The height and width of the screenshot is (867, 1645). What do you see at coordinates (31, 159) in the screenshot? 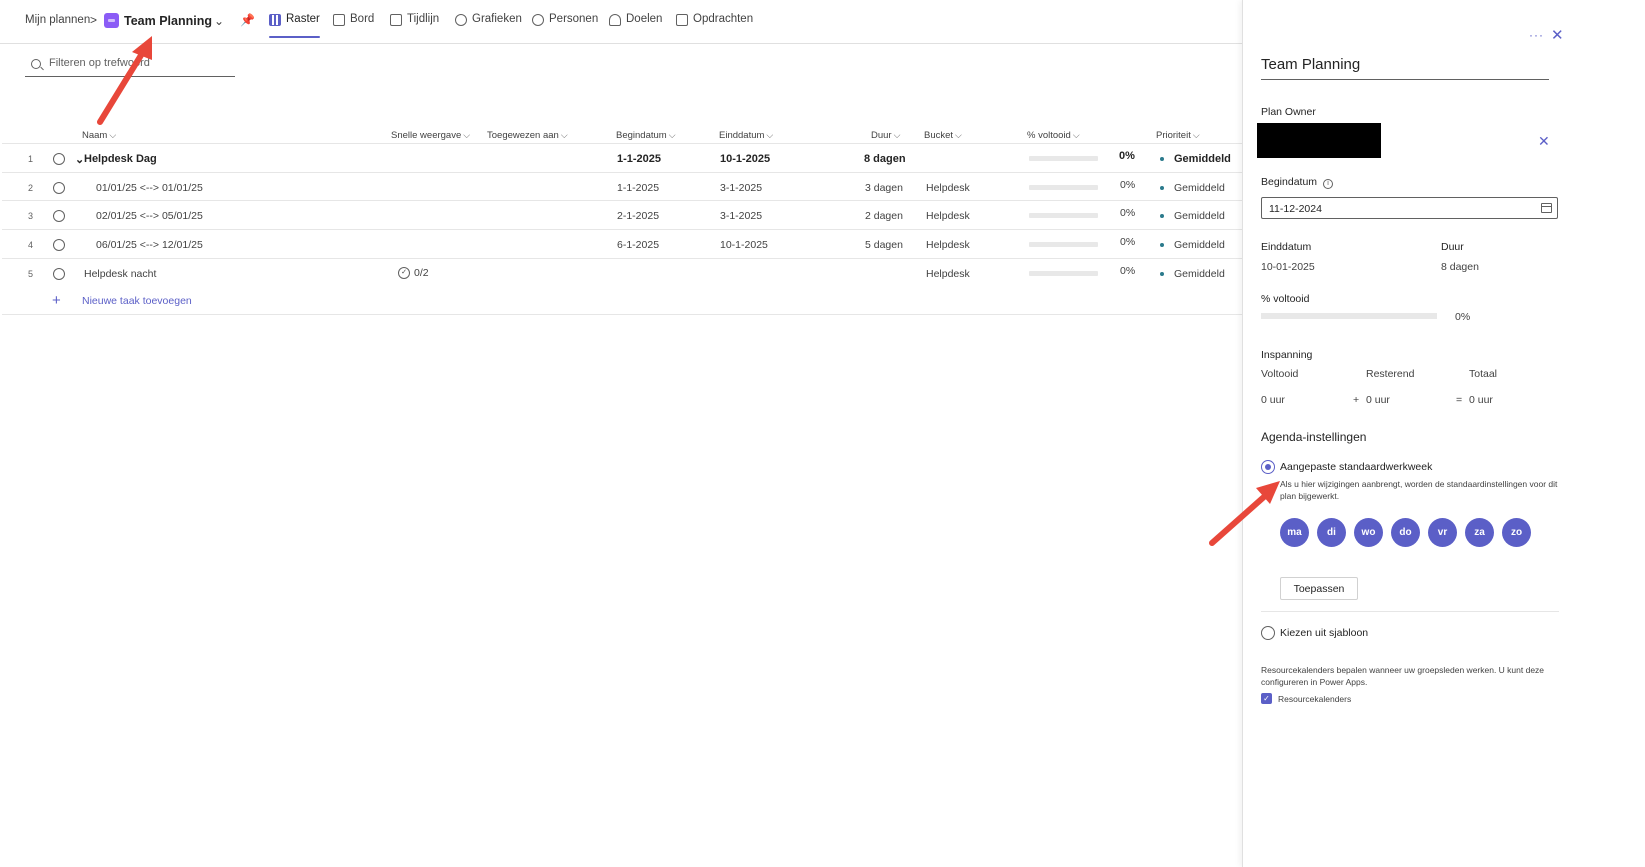
I see `row-number: 1` at bounding box center [31, 159].